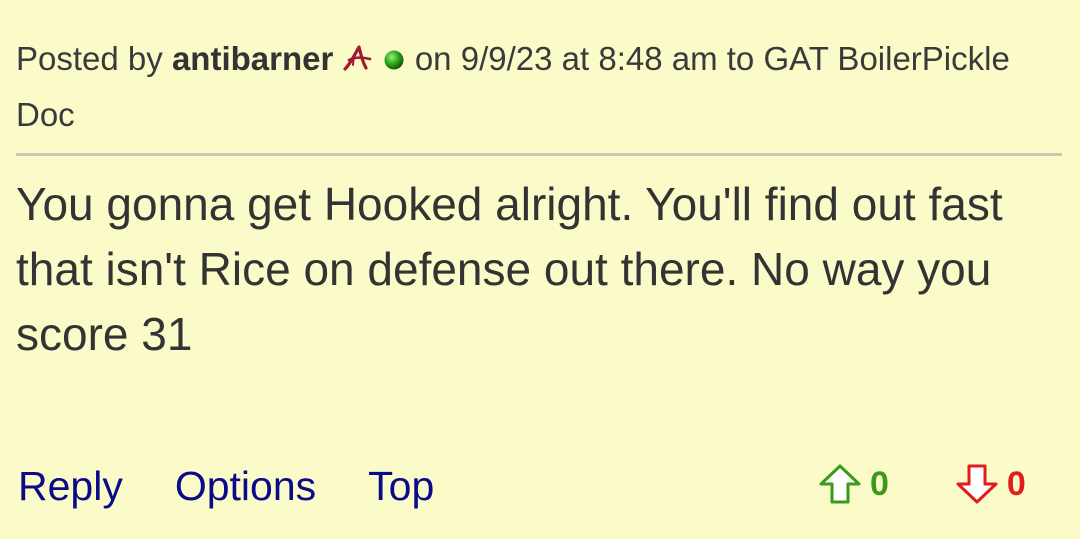 This screenshot has height=539, width=1080. I want to click on upvote-count: 0, so click(879, 483).